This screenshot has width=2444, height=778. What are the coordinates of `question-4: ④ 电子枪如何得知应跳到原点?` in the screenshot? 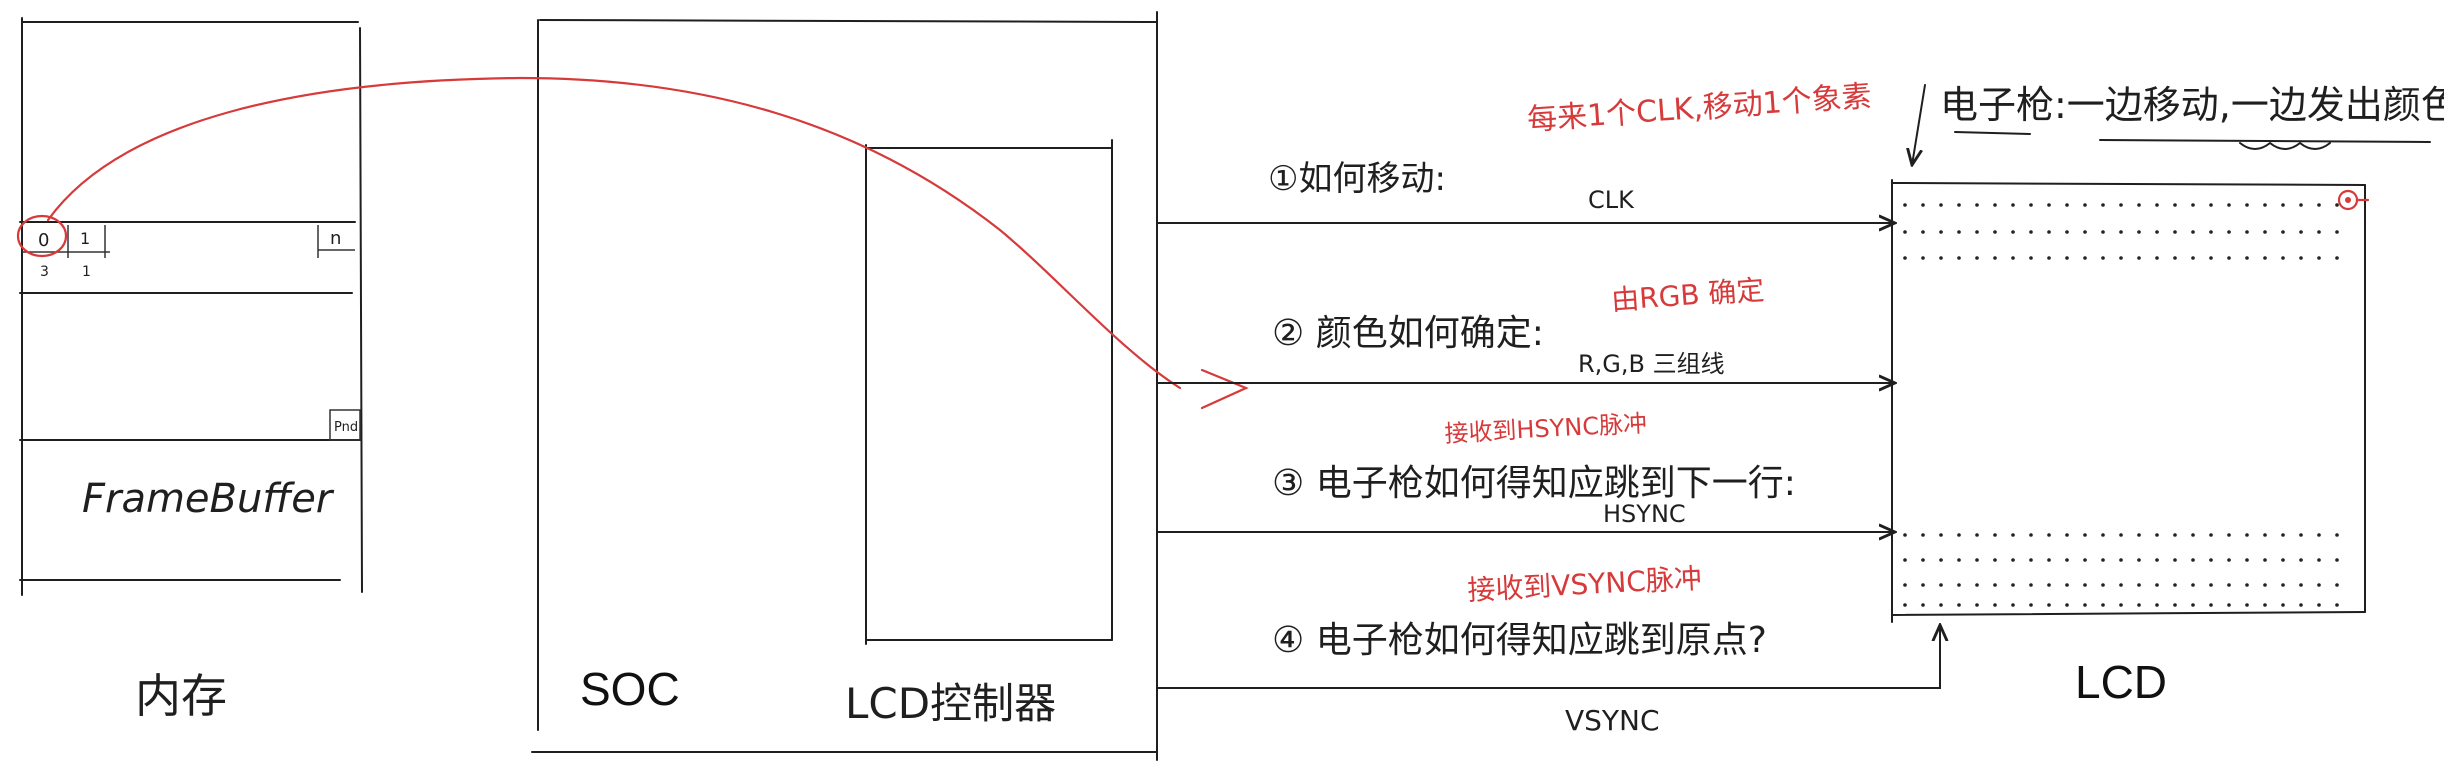 It's located at (1519, 640).